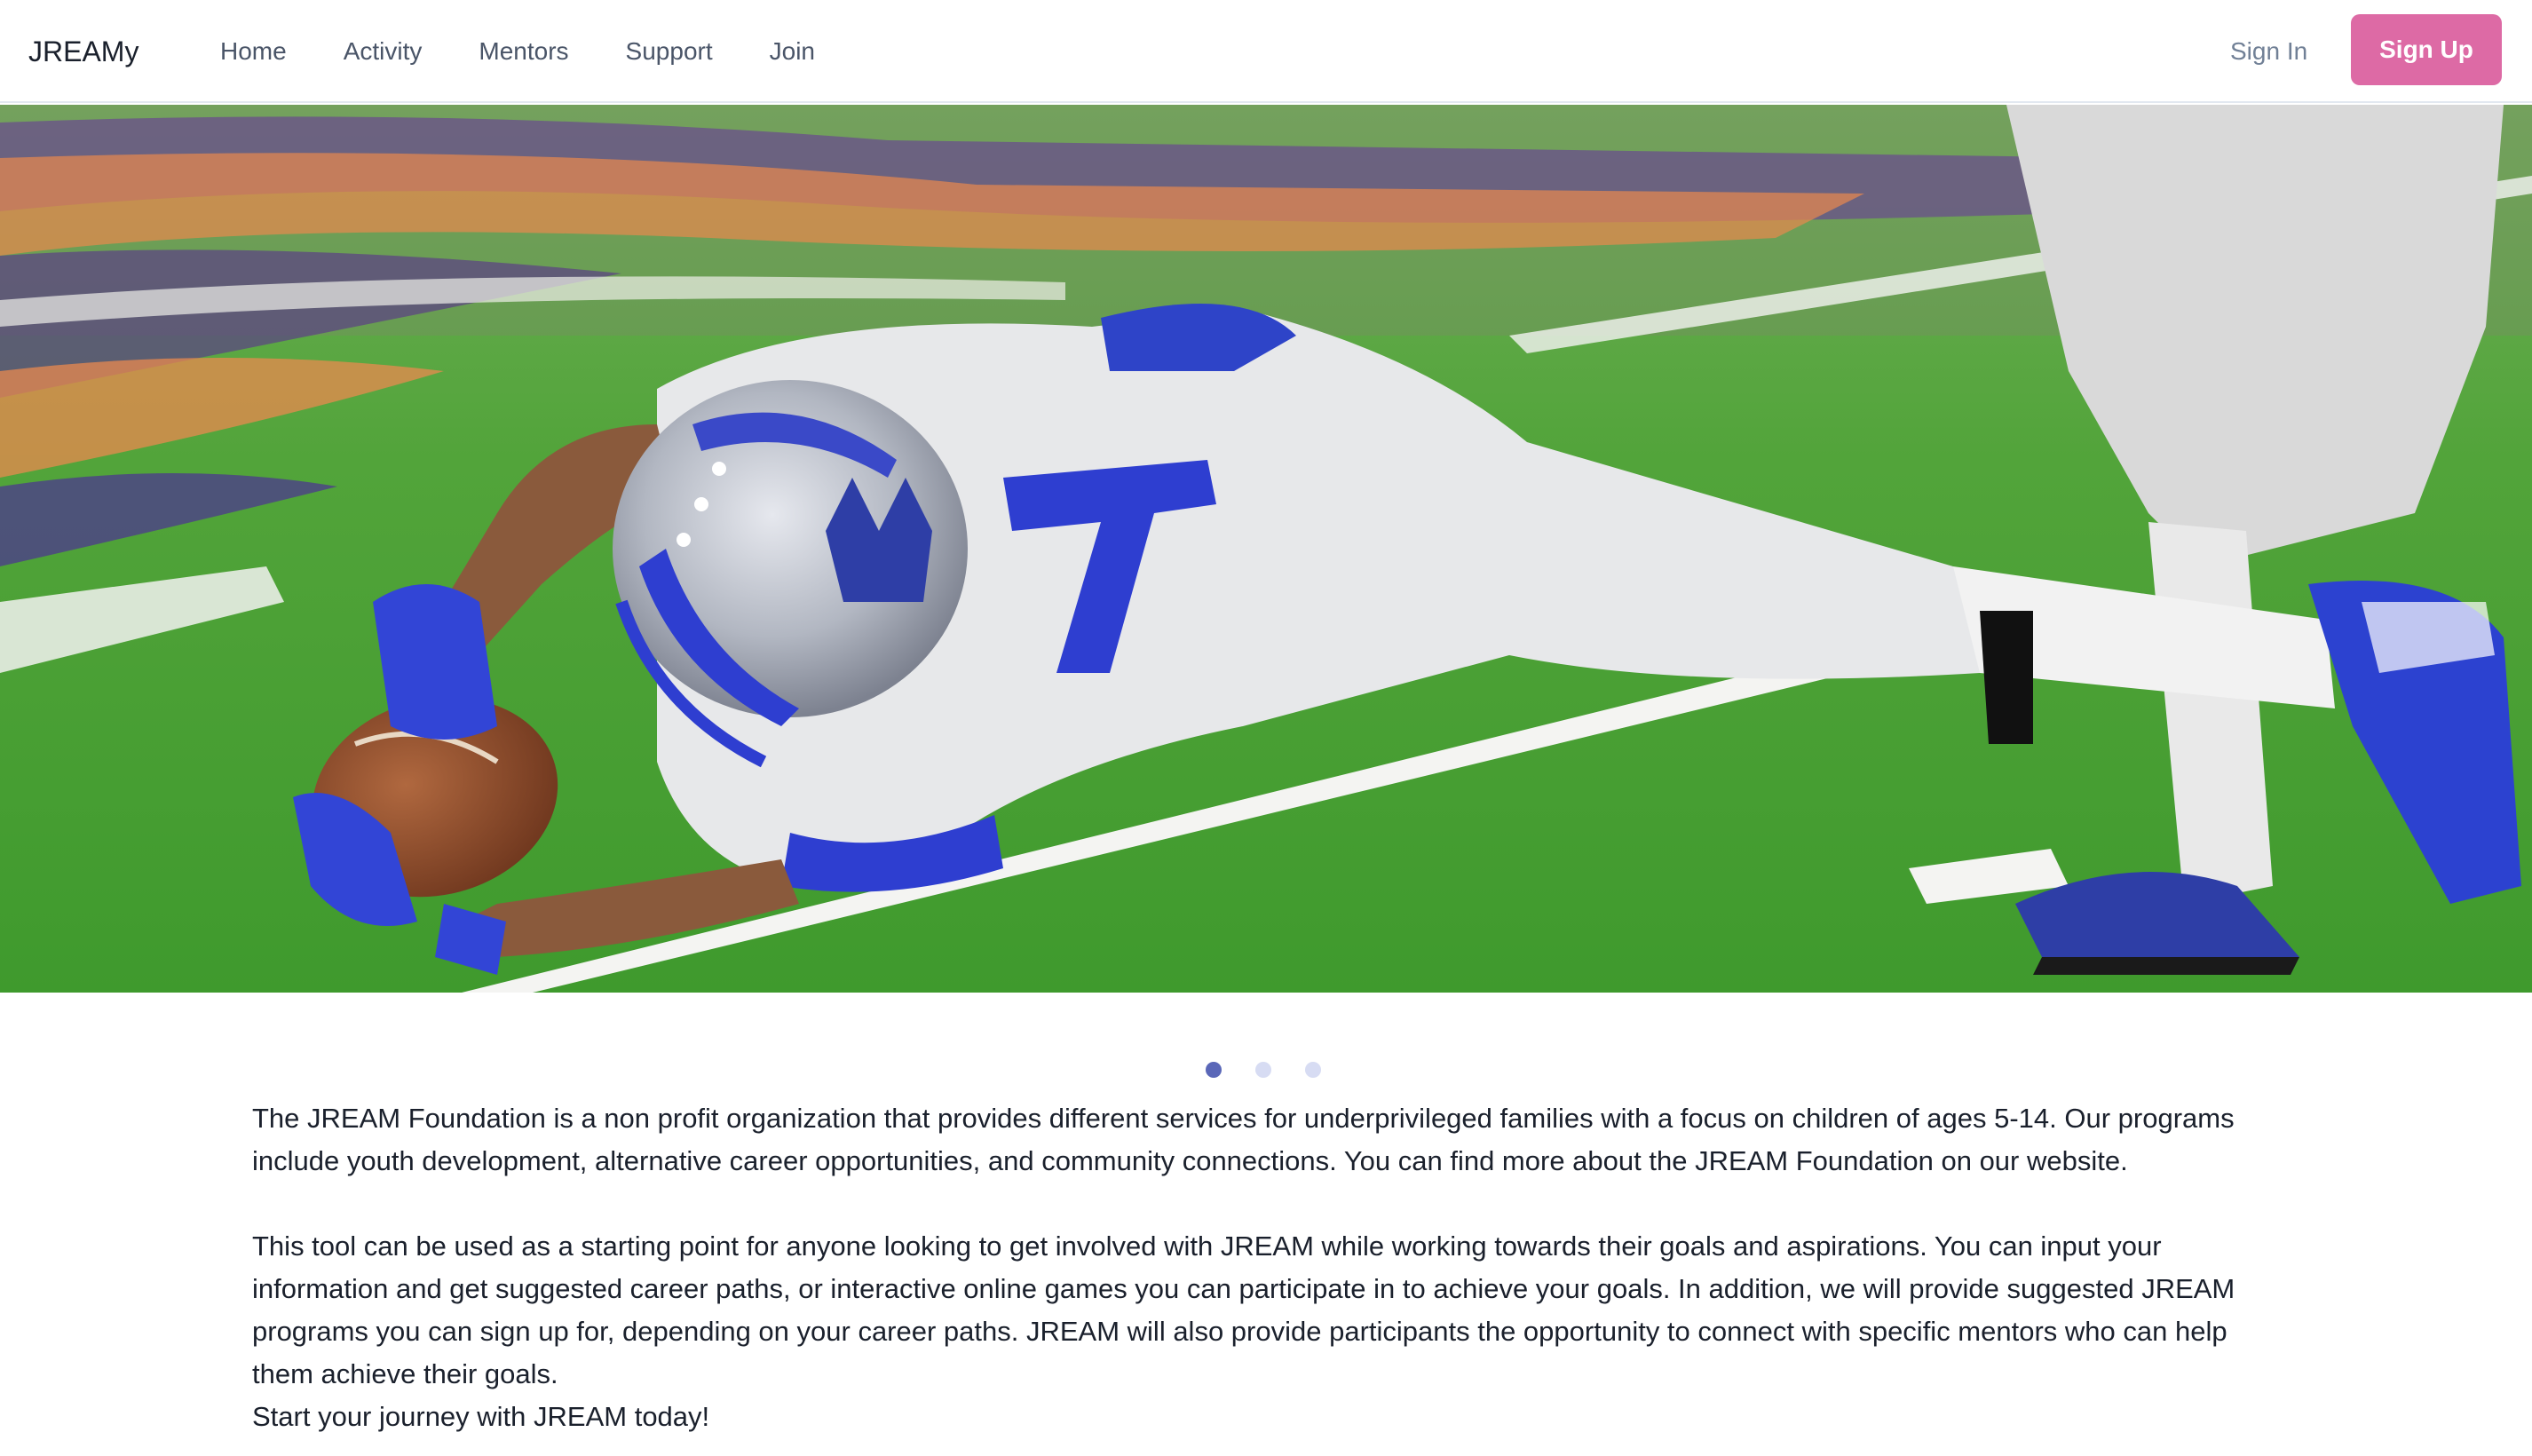  I want to click on nav-links: Home Activity Mentors Support Join, so click(546, 51).